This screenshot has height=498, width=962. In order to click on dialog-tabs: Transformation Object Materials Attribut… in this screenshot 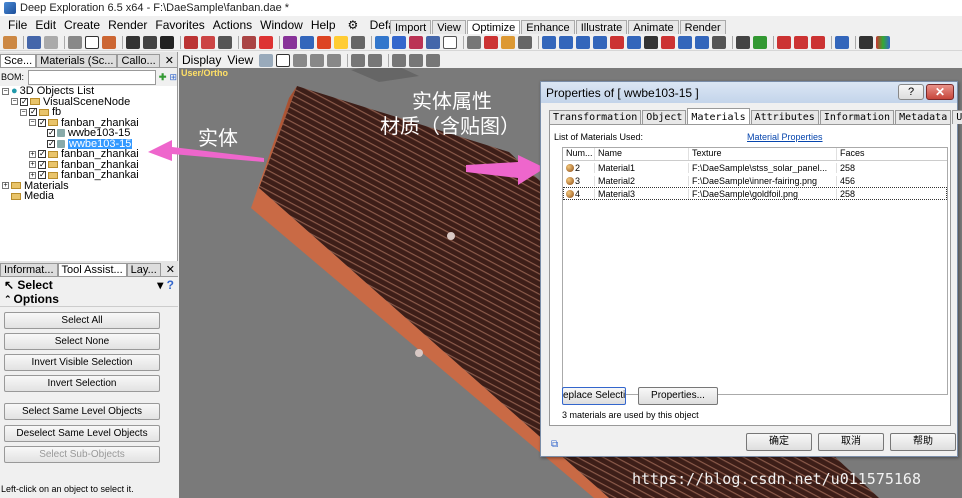, I will do `click(755, 116)`.